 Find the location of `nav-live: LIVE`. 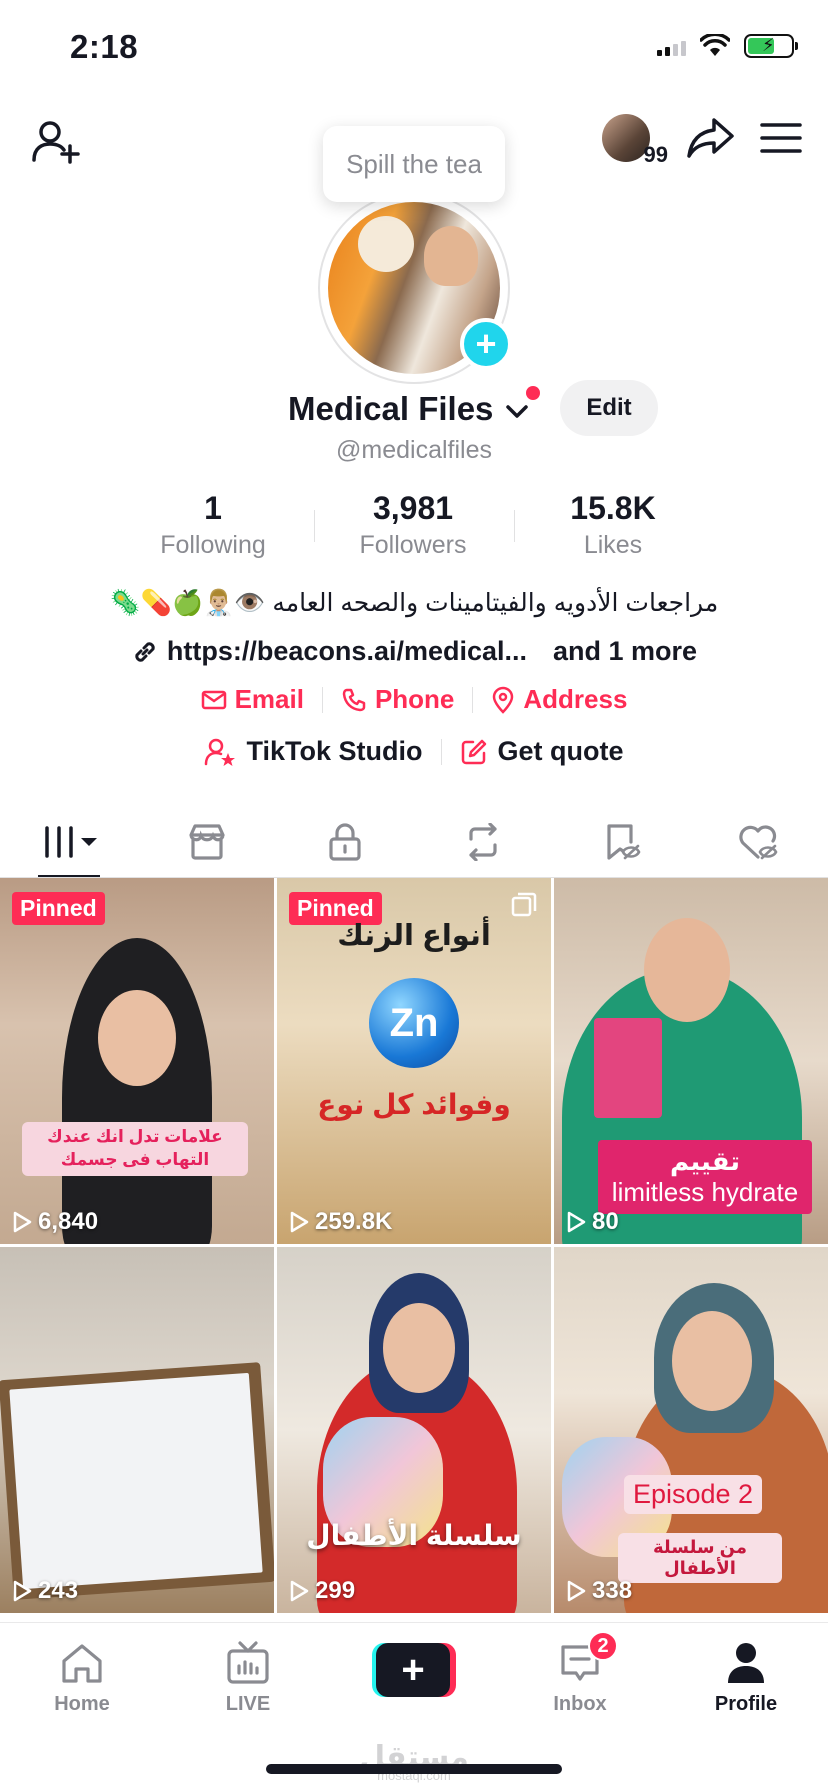

nav-live: LIVE is located at coordinates (248, 1677).